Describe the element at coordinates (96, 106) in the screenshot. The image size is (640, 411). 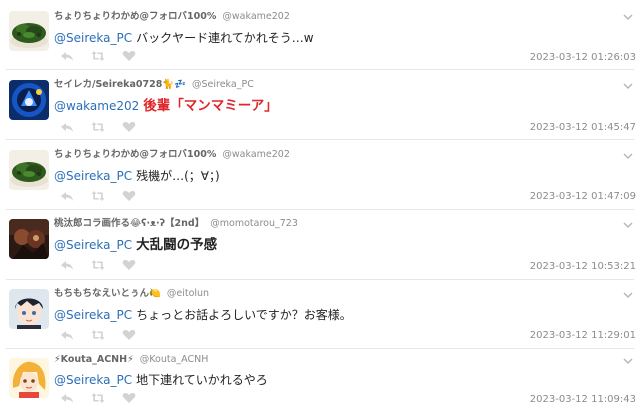
I see `mention-link: @wakame202` at that location.